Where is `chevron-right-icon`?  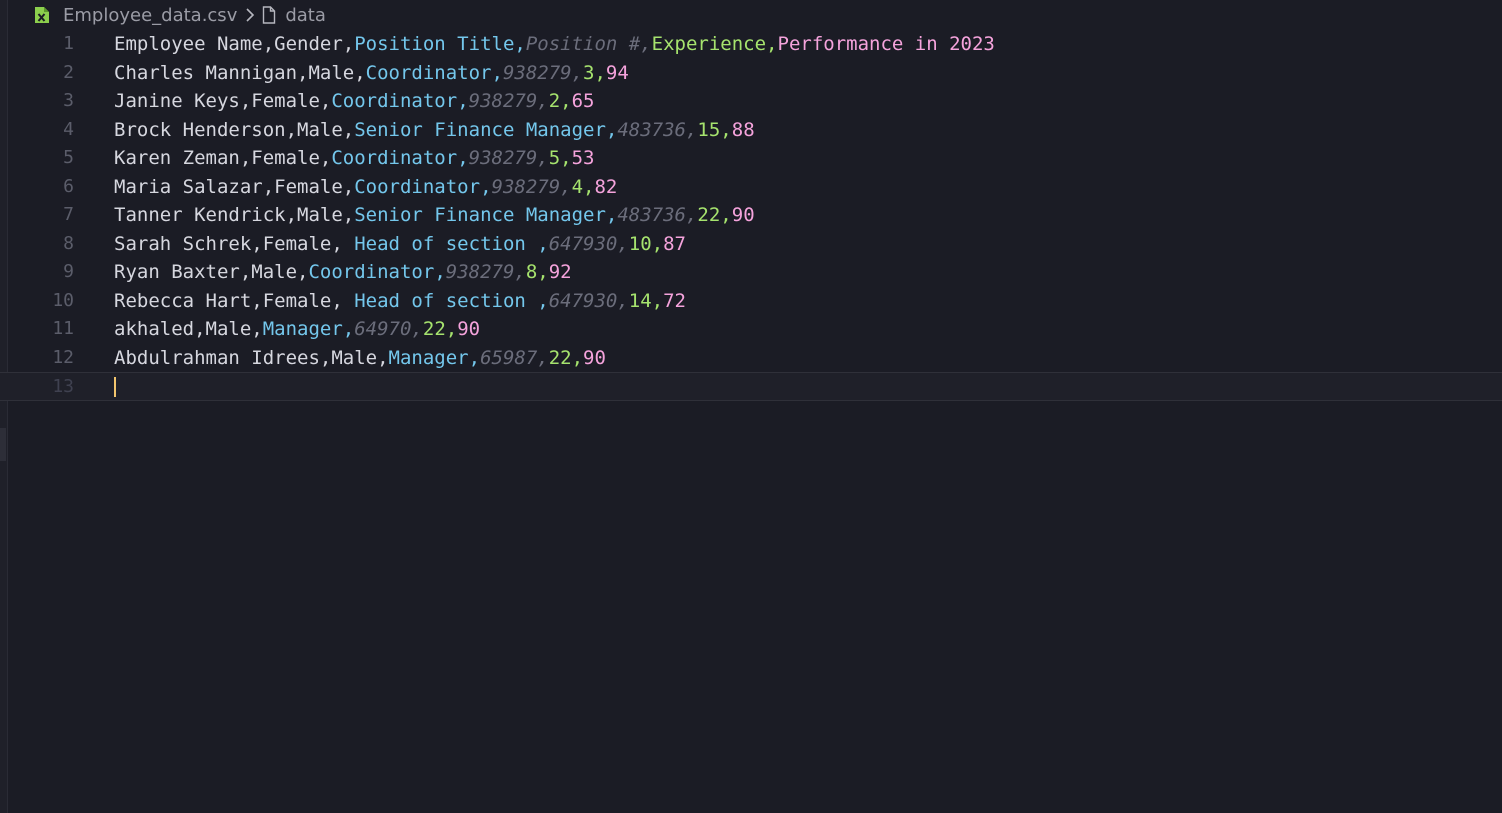 chevron-right-icon is located at coordinates (250, 15).